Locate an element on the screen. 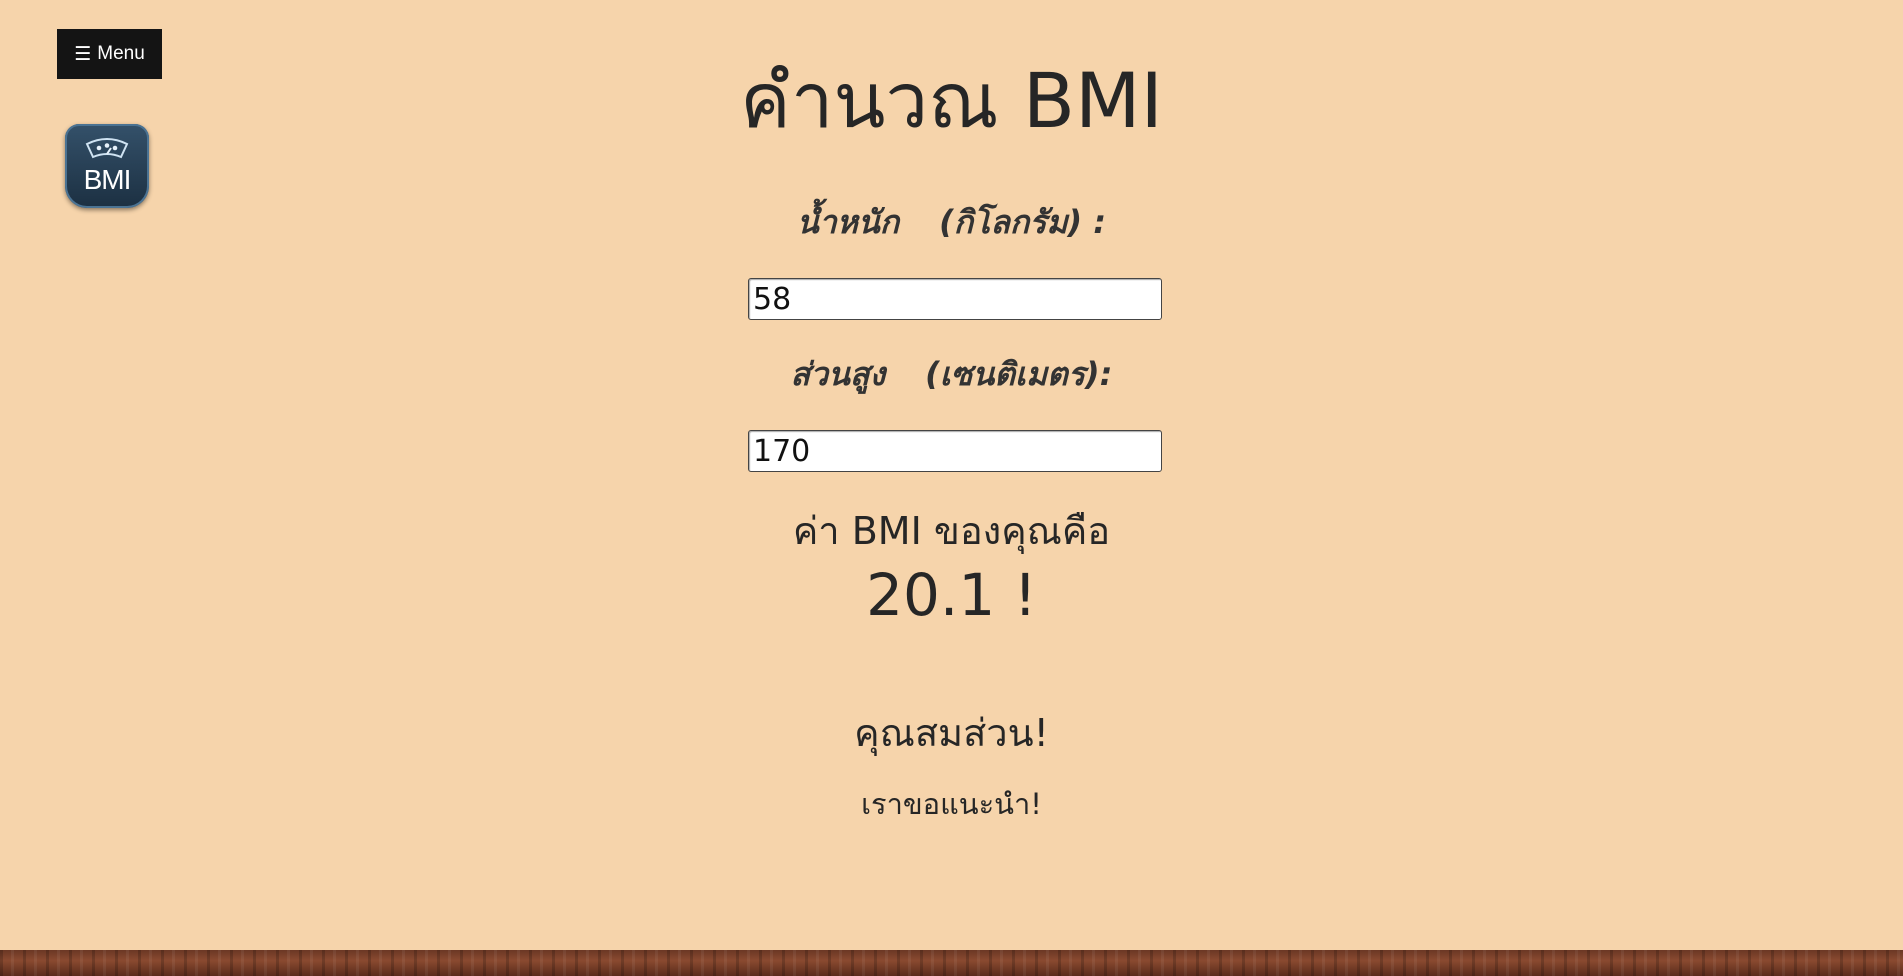 This screenshot has width=1903, height=976. height-label: ส่วนสูง (เซนติเมตร): is located at coordinates (951, 374).